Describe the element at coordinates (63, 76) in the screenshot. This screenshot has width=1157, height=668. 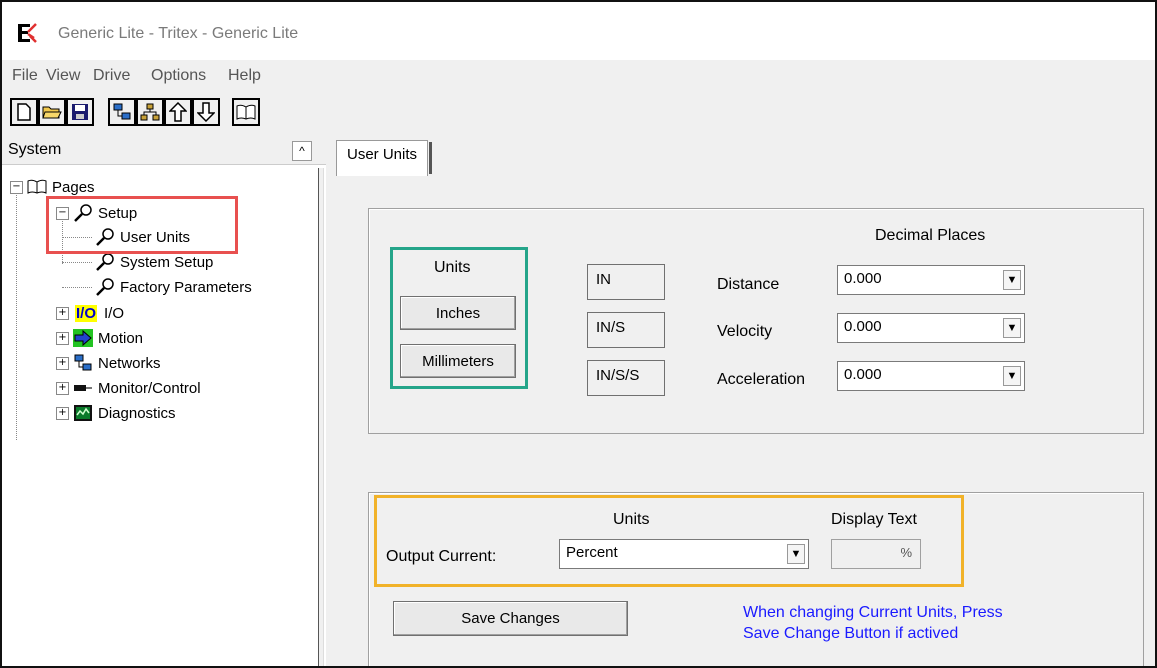
I see `menu-view: View` at that location.